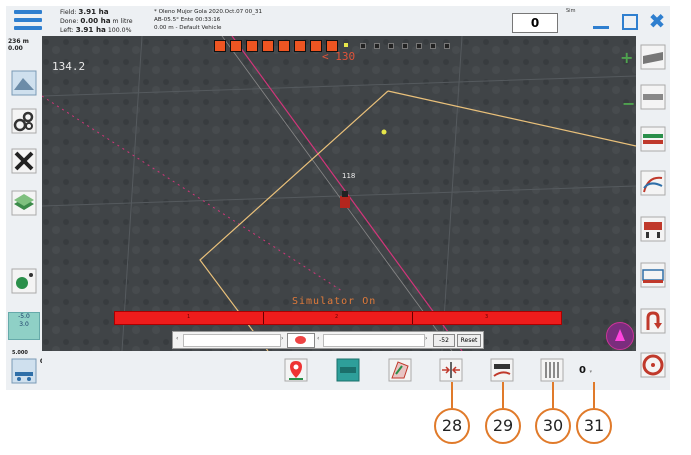  I want to click on row-count-value: 0, so click(582, 370).